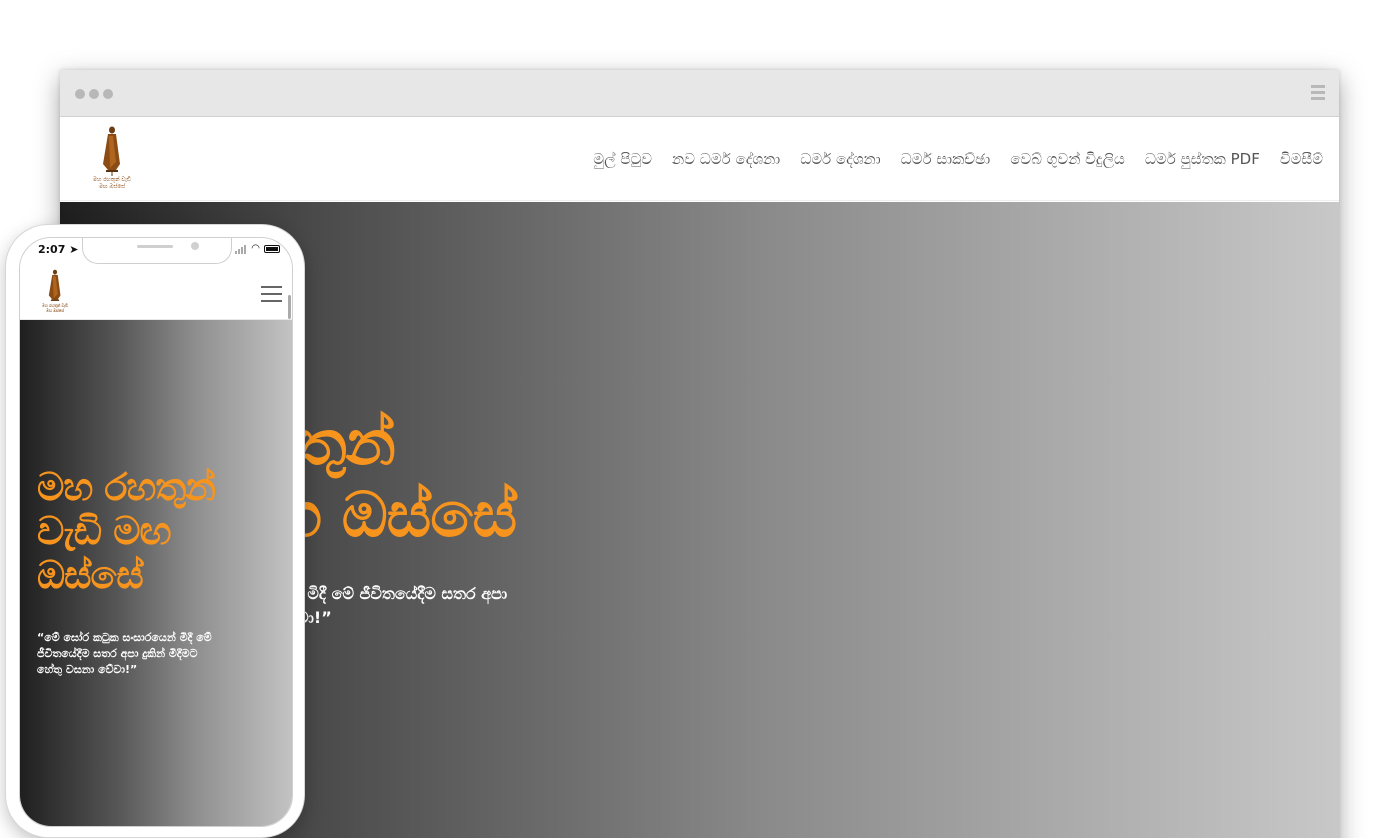  What do you see at coordinates (195, 246) in the screenshot?
I see `camera-icon` at bounding box center [195, 246].